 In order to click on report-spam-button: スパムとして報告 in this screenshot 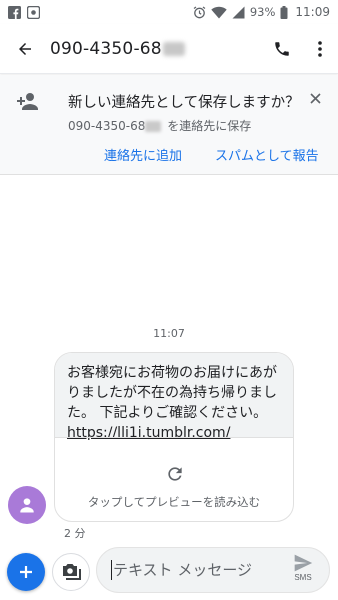, I will do `click(267, 154)`.